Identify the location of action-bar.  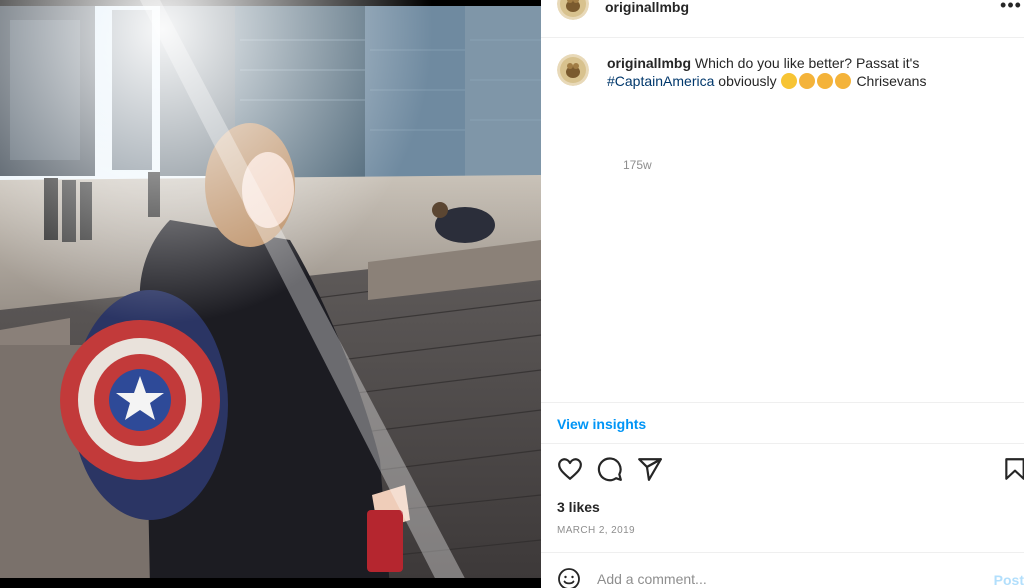
(782, 470).